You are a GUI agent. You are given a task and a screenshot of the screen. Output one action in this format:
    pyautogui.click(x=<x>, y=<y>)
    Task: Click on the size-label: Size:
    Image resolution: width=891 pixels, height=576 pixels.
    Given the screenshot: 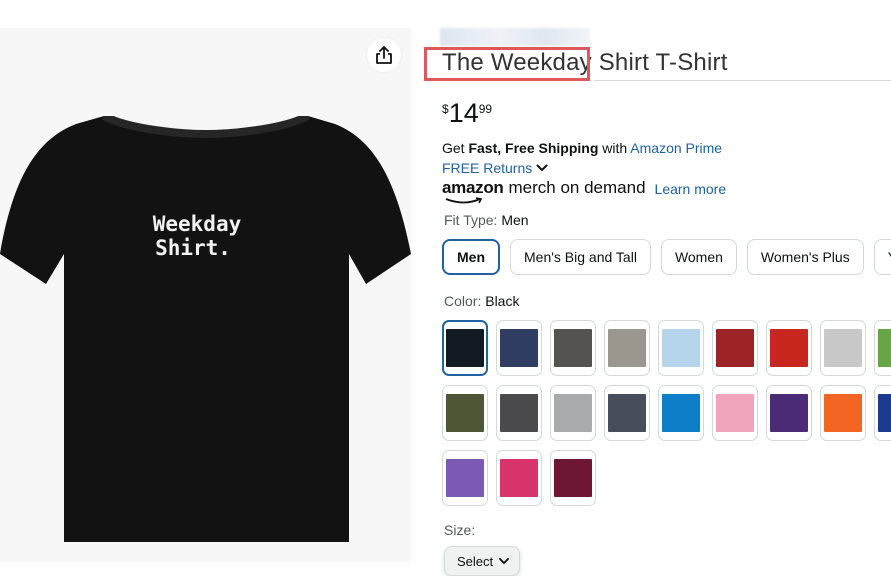 What is the action you would take?
    pyautogui.click(x=460, y=530)
    